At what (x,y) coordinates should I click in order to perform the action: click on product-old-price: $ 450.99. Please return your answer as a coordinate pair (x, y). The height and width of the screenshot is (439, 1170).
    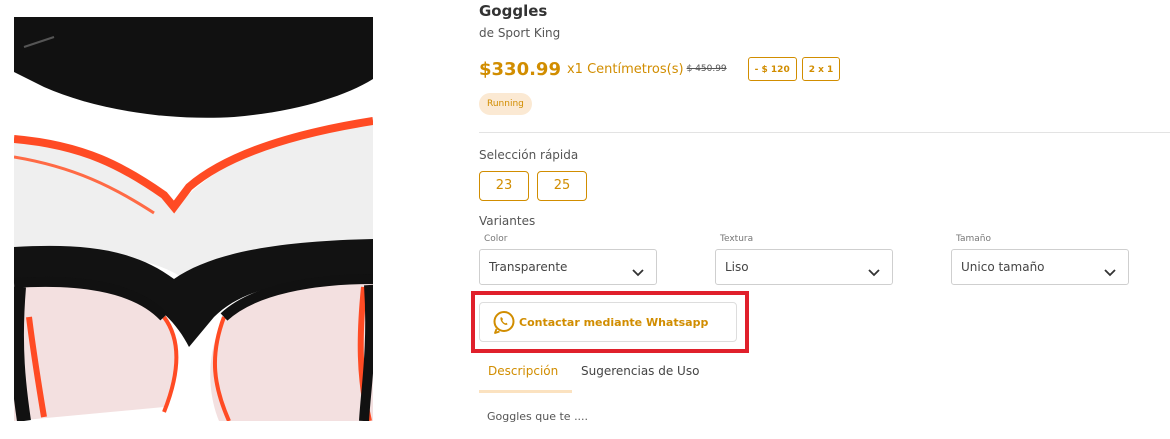
    Looking at the image, I should click on (706, 69).